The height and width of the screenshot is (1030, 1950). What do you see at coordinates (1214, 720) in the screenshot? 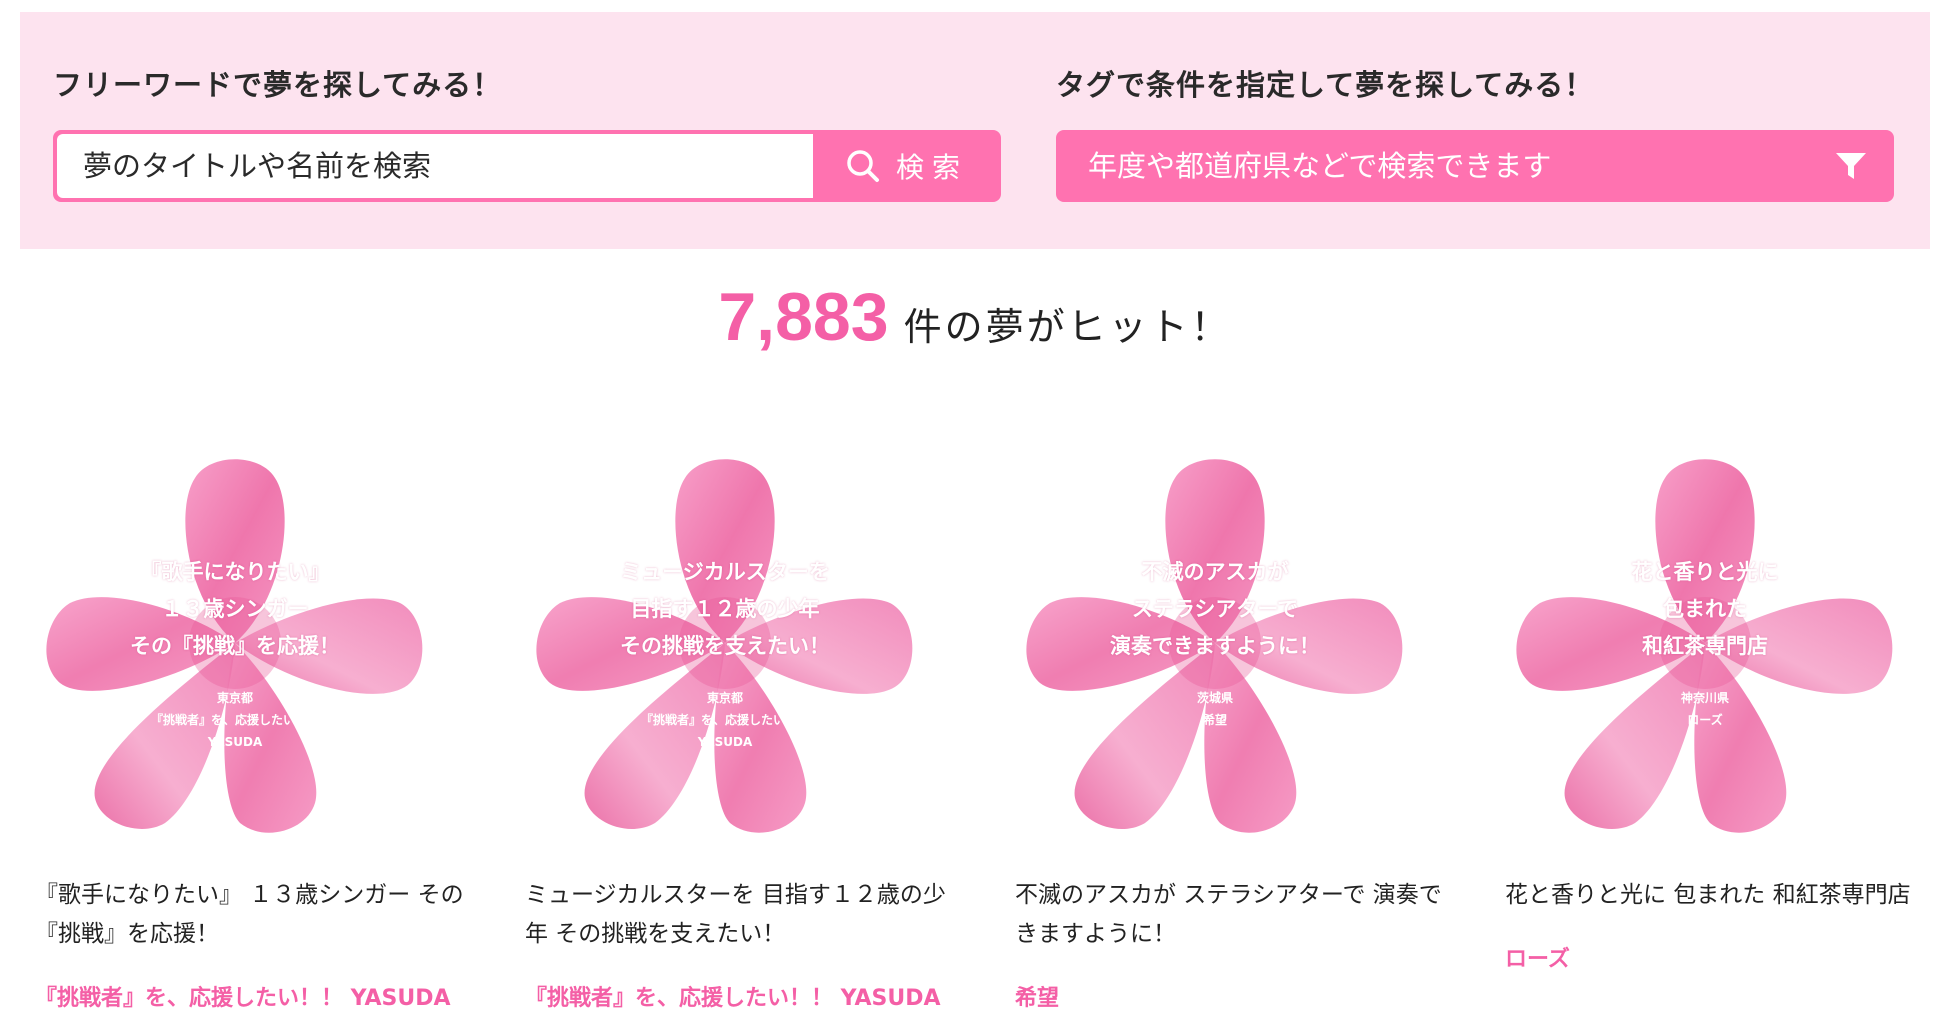
I see `flower-supporter: 希望` at bounding box center [1214, 720].